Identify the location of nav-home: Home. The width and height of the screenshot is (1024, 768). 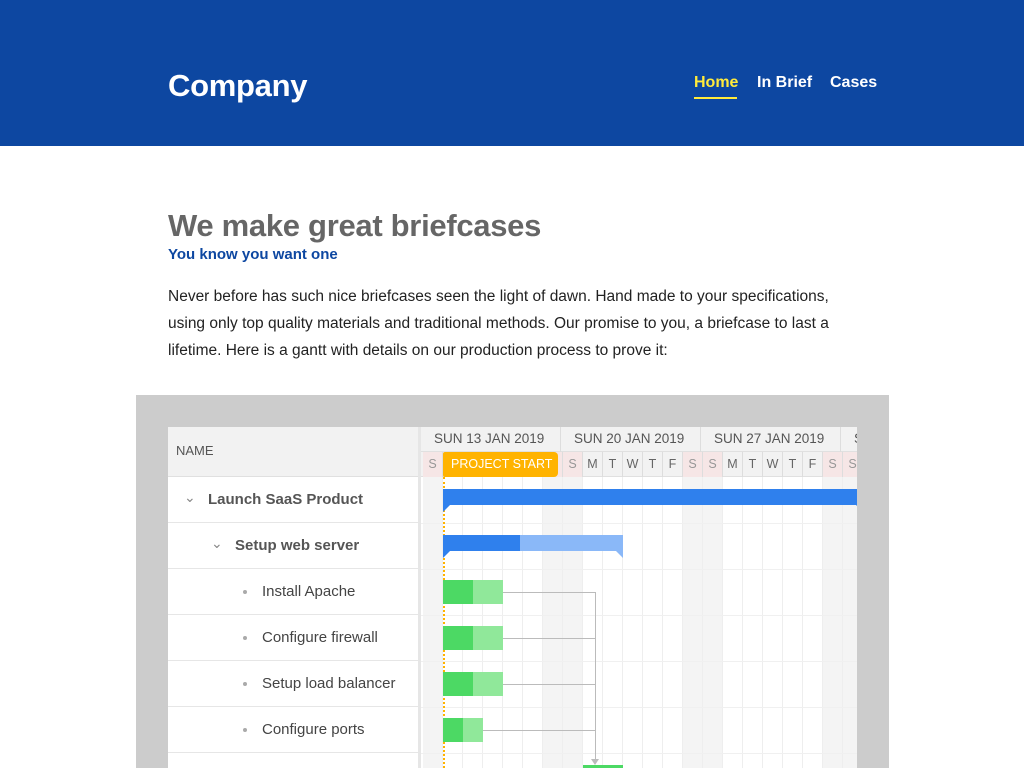
(716, 83).